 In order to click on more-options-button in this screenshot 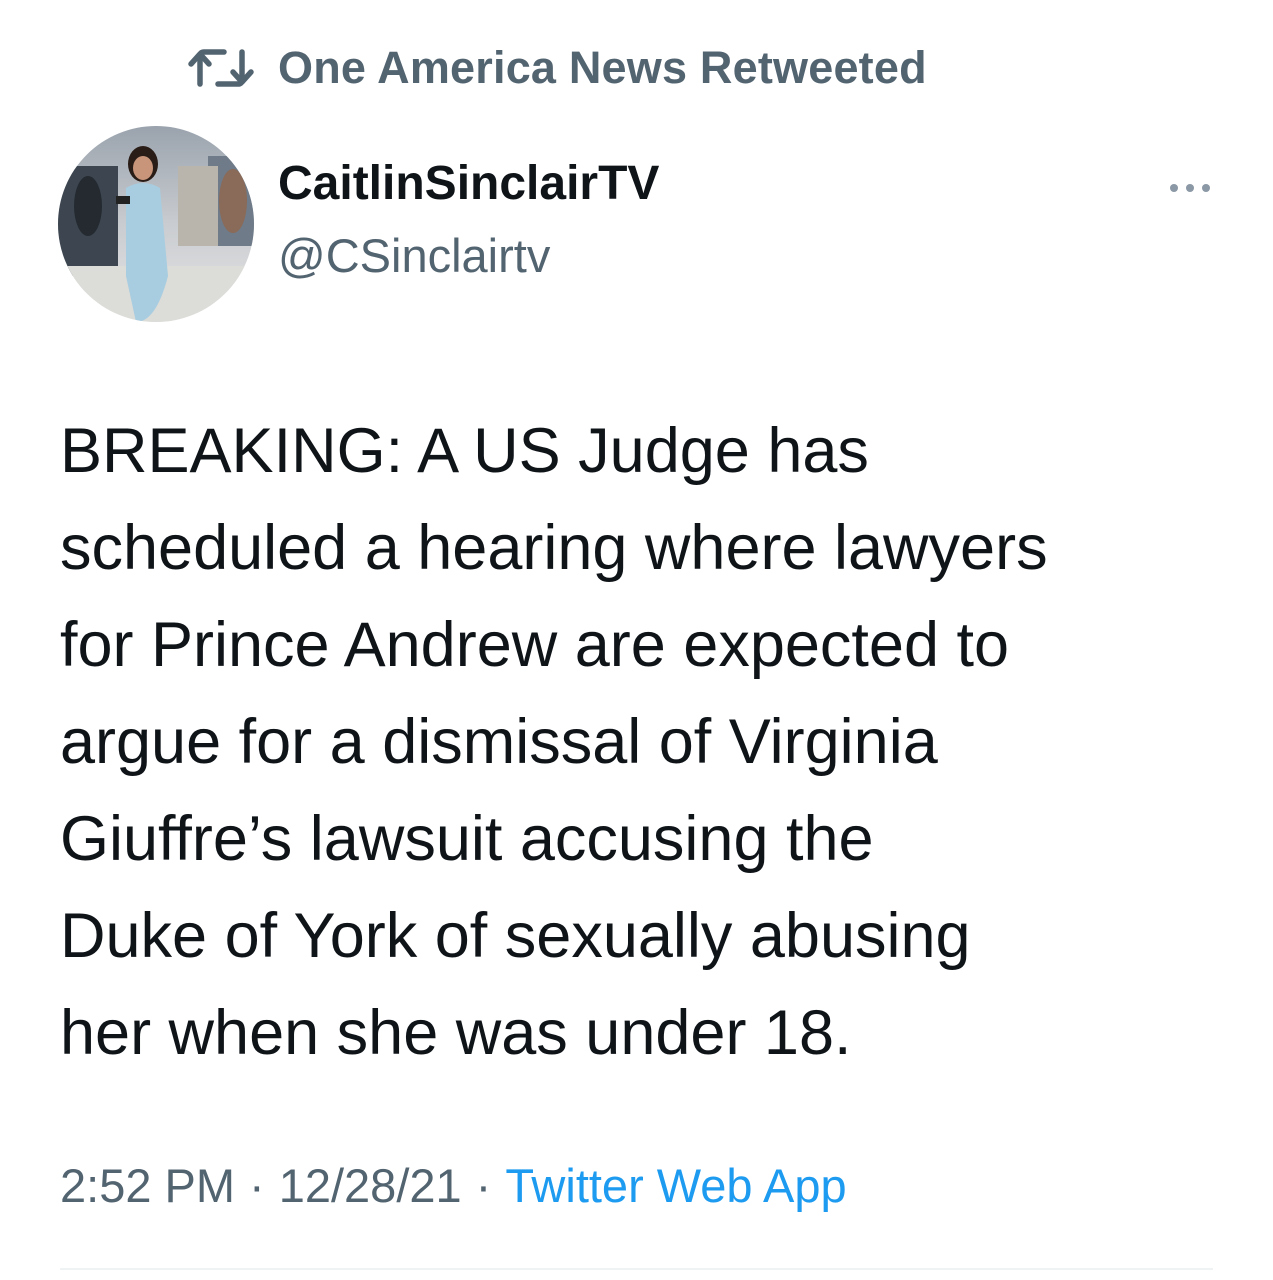, I will do `click(1190, 190)`.